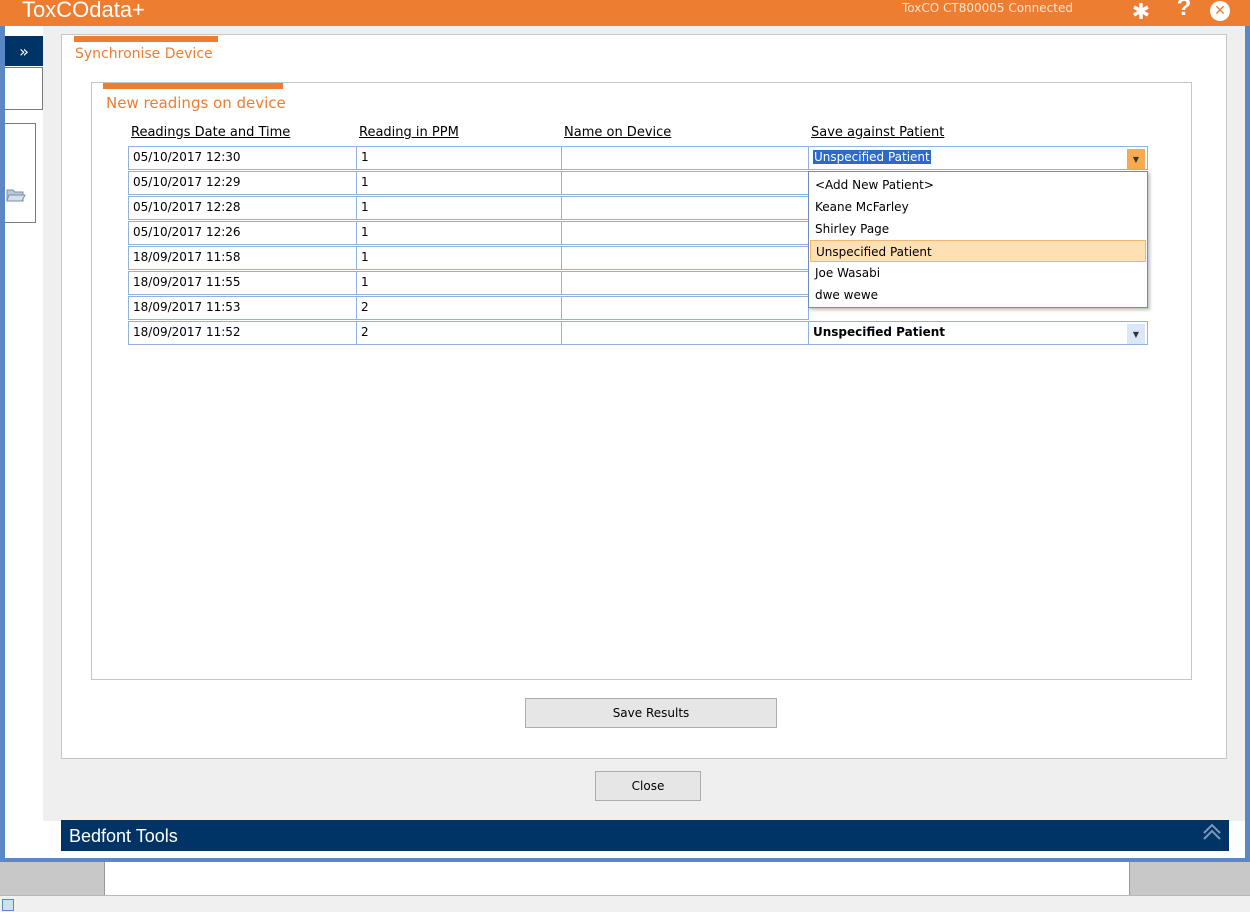 The width and height of the screenshot is (1250, 912). Describe the element at coordinates (978, 251) in the screenshot. I see `dropdown-option-selected: Unspecified Patient` at that location.